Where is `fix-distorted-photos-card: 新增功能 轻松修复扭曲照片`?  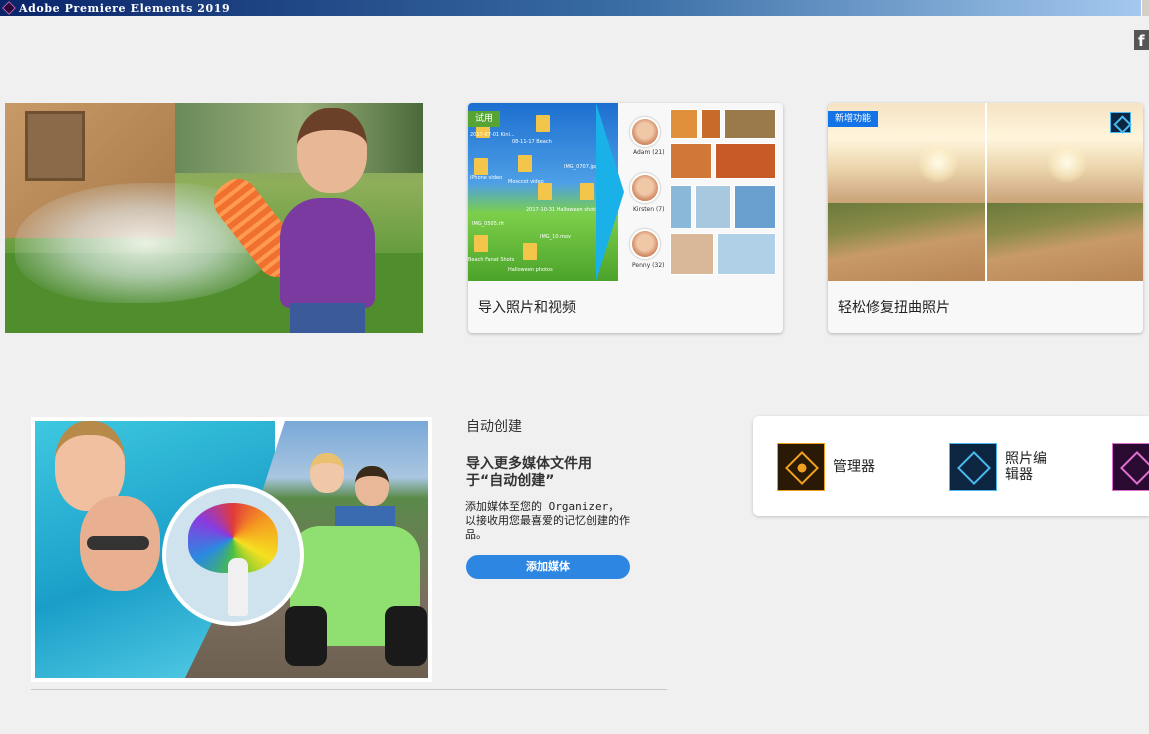
fix-distorted-photos-card: 新增功能 轻松修复扭曲照片 is located at coordinates (985, 218).